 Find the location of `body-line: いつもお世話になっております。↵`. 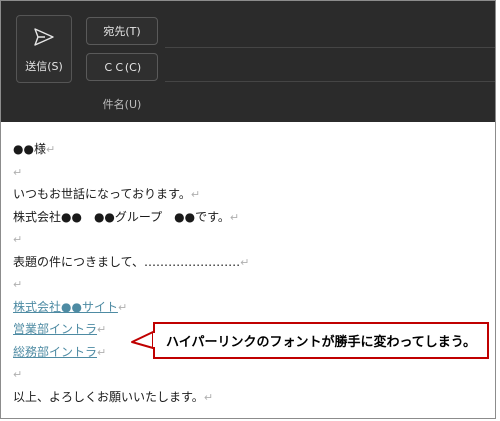

body-line: いつもお世話になっております。↵ is located at coordinates (131, 196).